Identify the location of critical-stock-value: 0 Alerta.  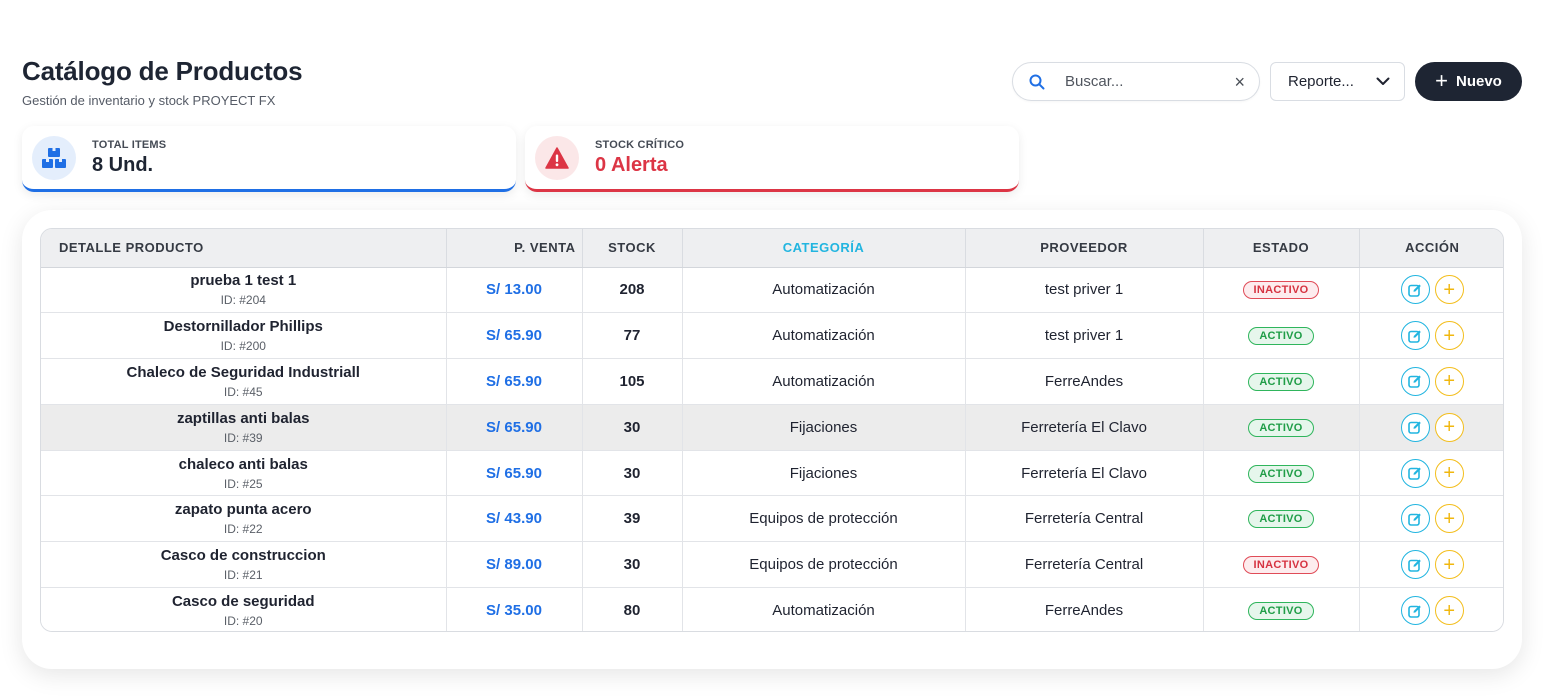
(631, 164).